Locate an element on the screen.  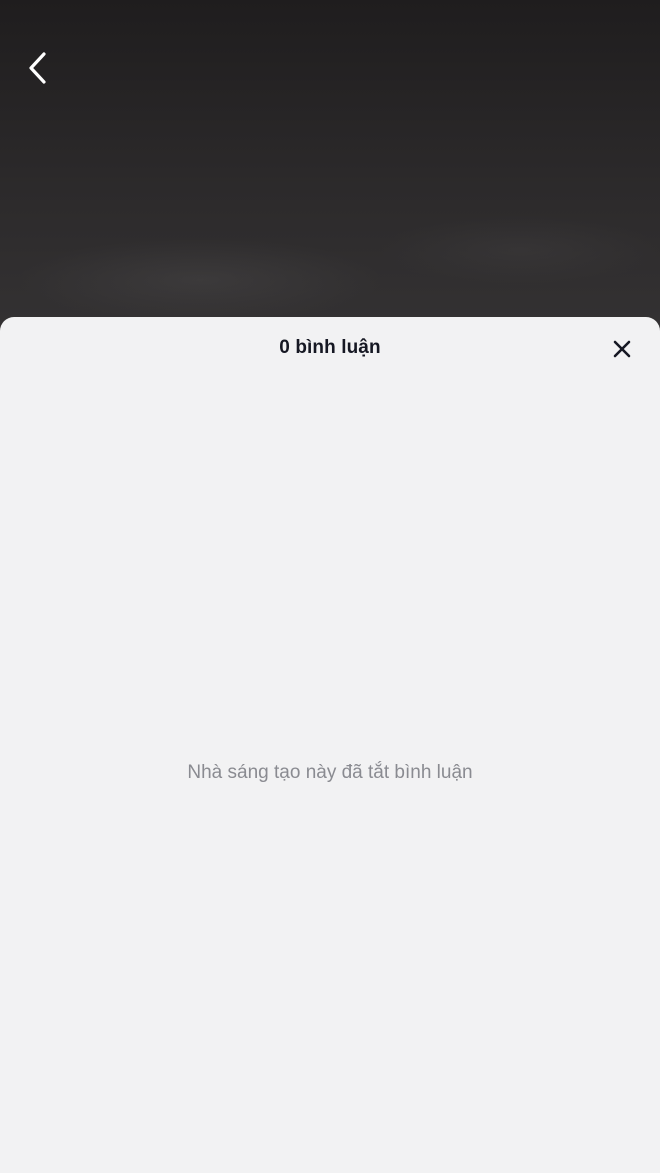
comments-sheet-header: 0 bình luận is located at coordinates (330, 348).